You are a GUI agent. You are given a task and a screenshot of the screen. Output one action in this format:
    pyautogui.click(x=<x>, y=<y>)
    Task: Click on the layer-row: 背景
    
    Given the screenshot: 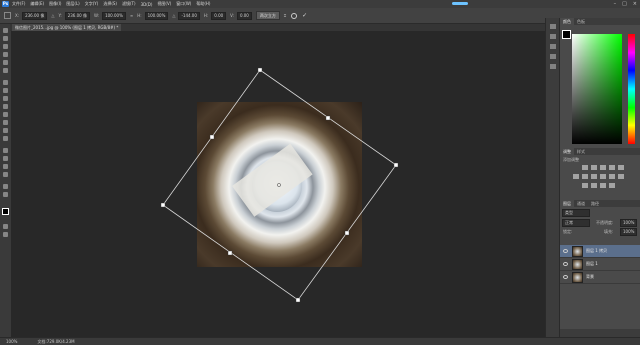 What is the action you would take?
    pyautogui.click(x=600, y=277)
    